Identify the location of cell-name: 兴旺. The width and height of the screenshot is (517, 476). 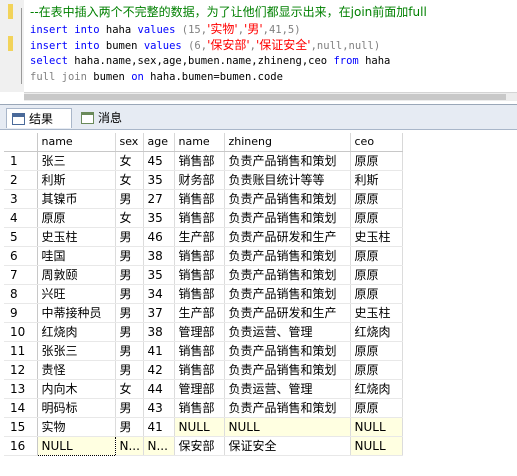
(76, 294).